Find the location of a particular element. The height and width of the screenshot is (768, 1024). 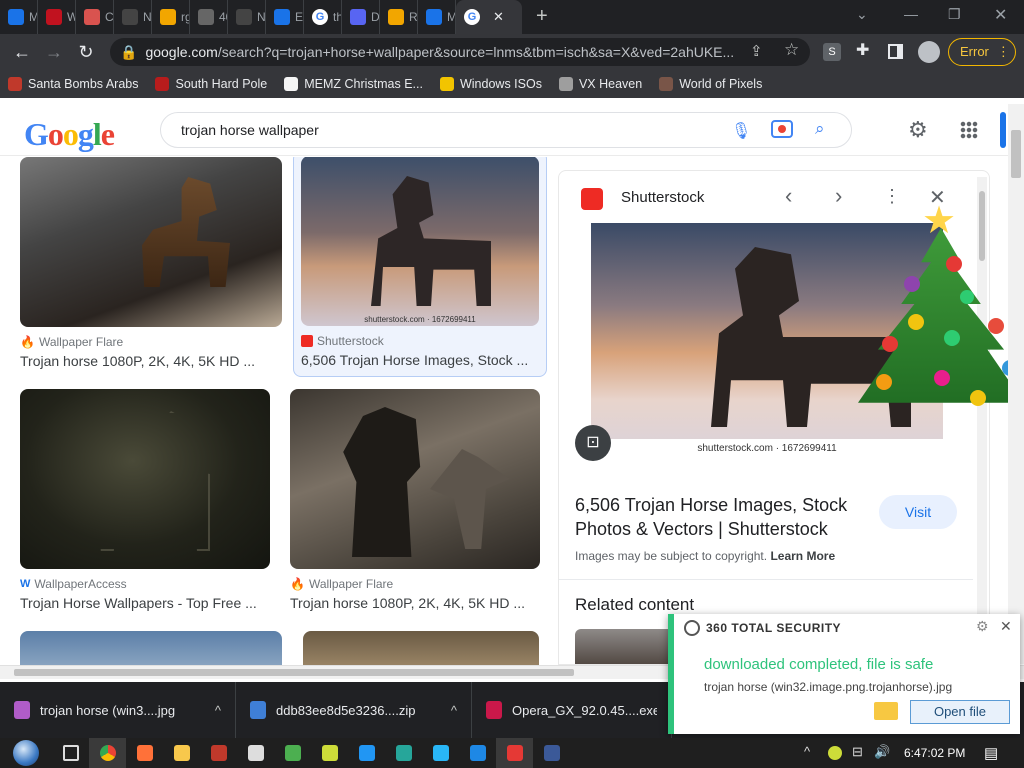

tray-chevron-icon: ^ is located at coordinates (807, 751).